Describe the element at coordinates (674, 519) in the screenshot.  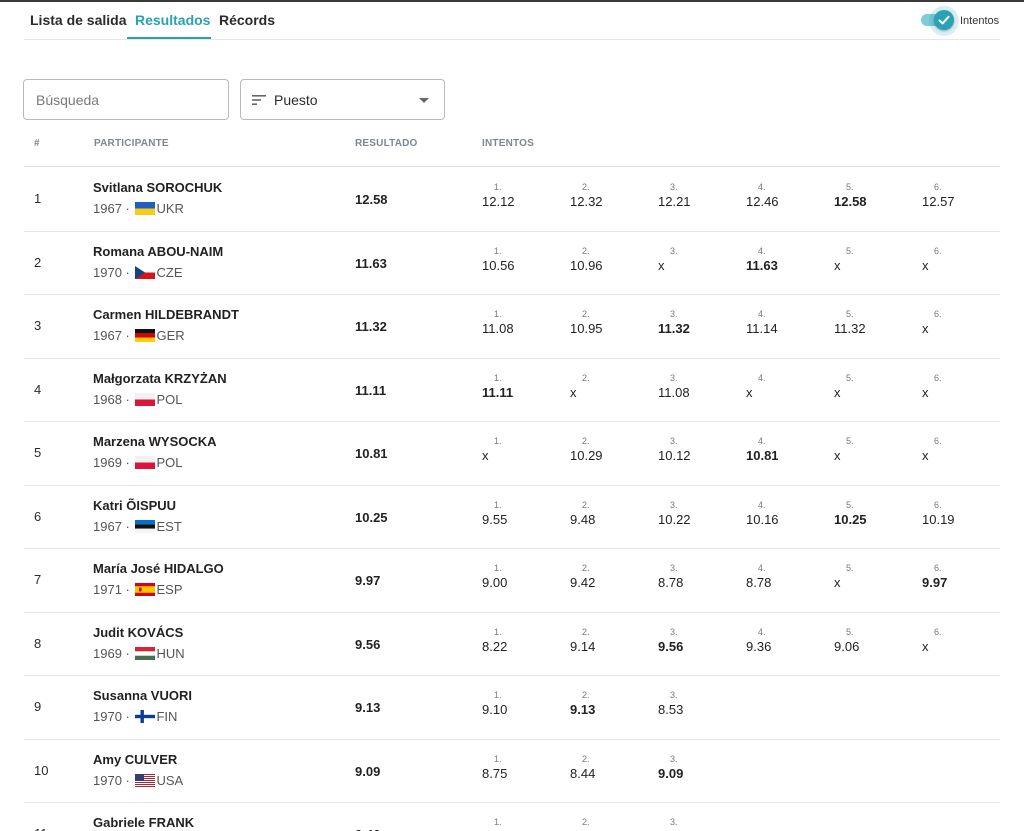
I see `attempt-value: 10.22` at that location.